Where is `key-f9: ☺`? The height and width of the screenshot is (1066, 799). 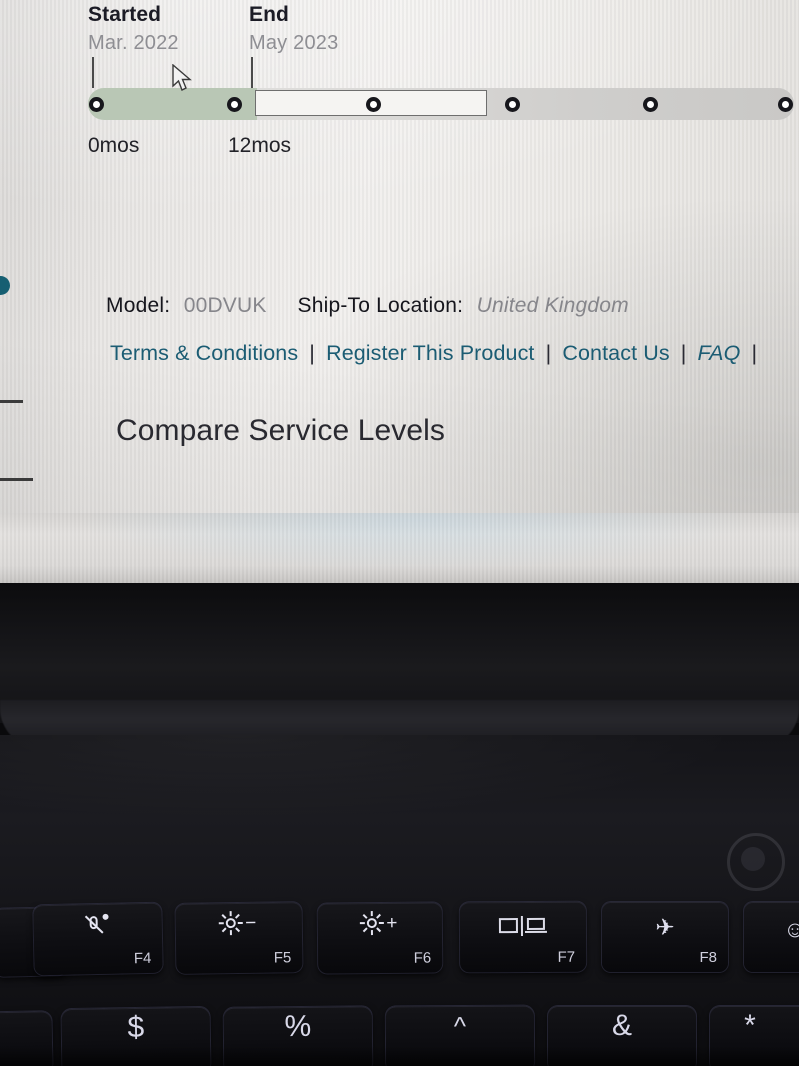
key-f9: ☺ is located at coordinates (771, 937).